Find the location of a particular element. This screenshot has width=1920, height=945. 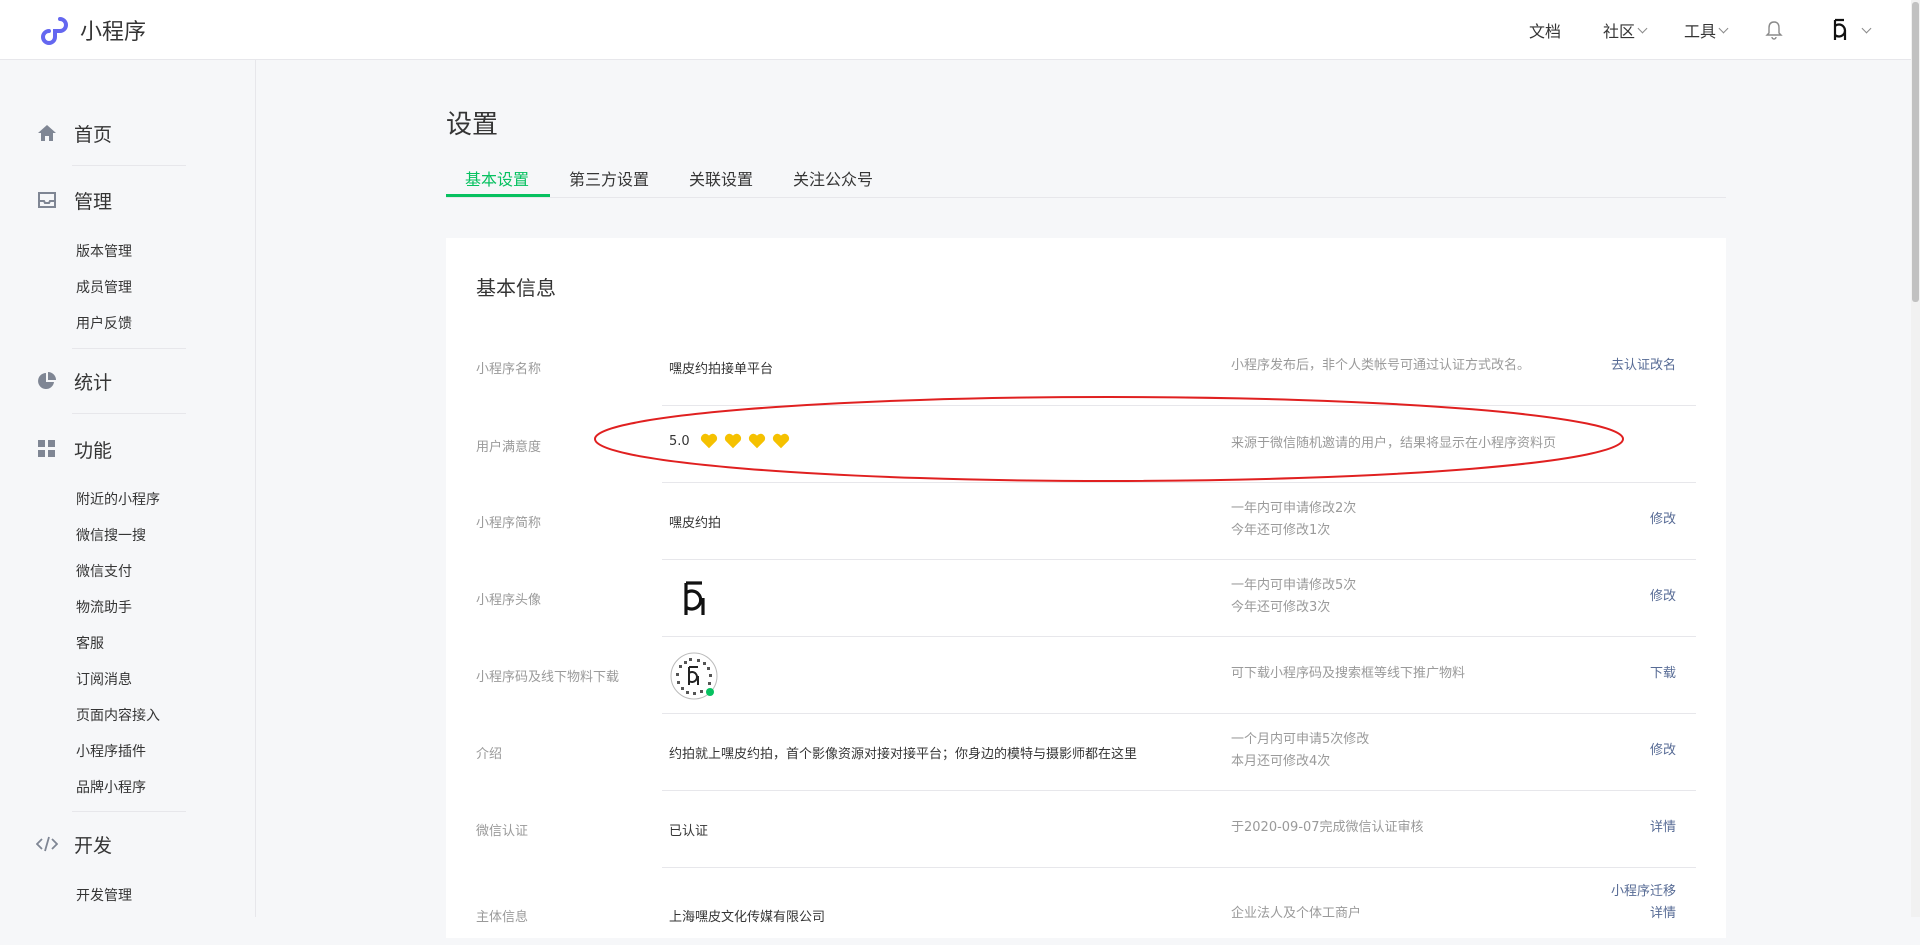

sidebar-item-label: 开发 is located at coordinates (93, 845).